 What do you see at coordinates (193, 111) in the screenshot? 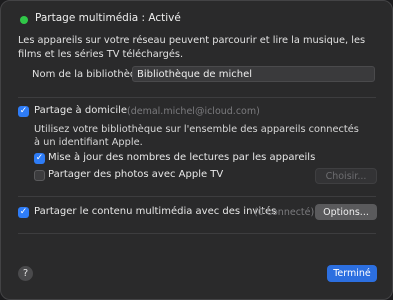
I see `home-sharing-account: (demal.michel@icloud.com)` at bounding box center [193, 111].